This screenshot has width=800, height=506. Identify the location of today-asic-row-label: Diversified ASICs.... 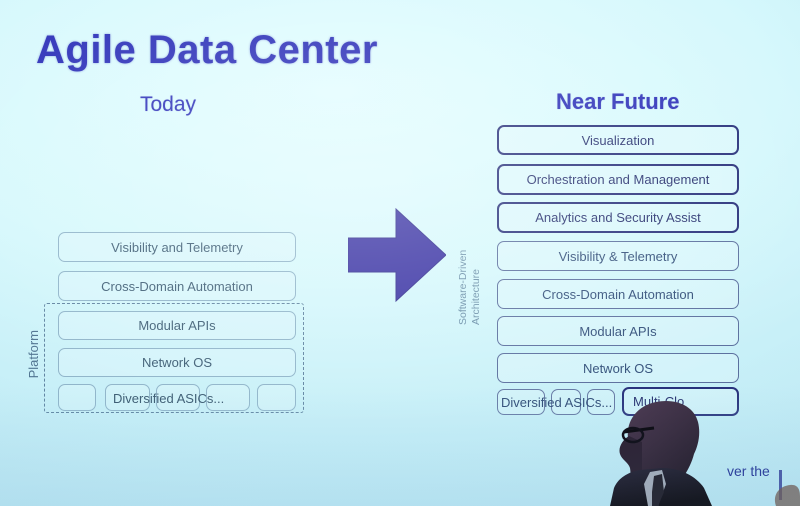
(169, 398).